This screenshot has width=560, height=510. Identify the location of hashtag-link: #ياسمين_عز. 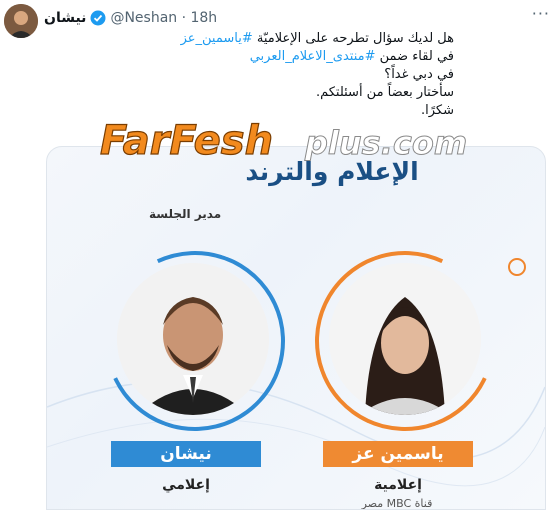
(217, 38).